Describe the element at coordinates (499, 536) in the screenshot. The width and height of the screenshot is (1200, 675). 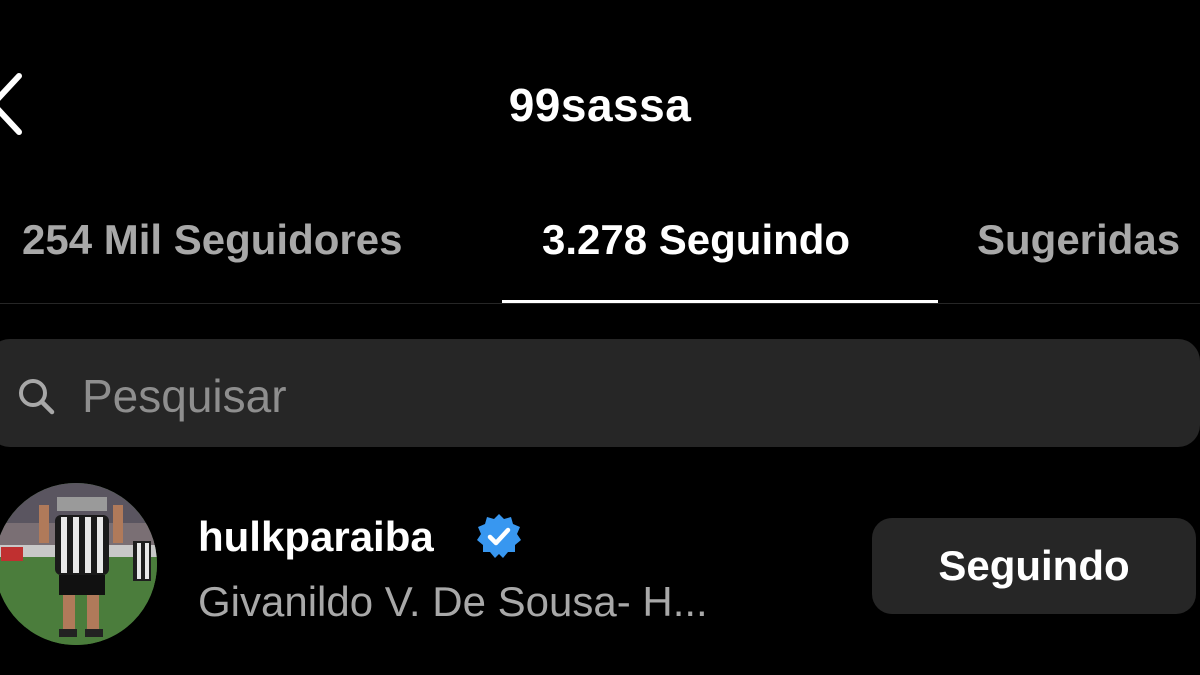
I see `verified-badge-icon` at that location.